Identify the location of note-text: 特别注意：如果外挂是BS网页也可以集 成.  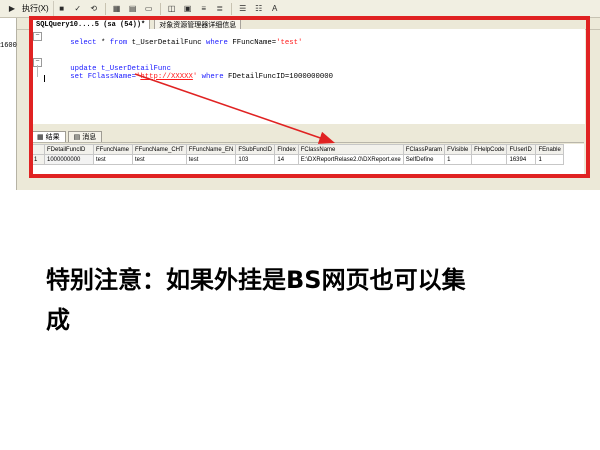
(296, 300).